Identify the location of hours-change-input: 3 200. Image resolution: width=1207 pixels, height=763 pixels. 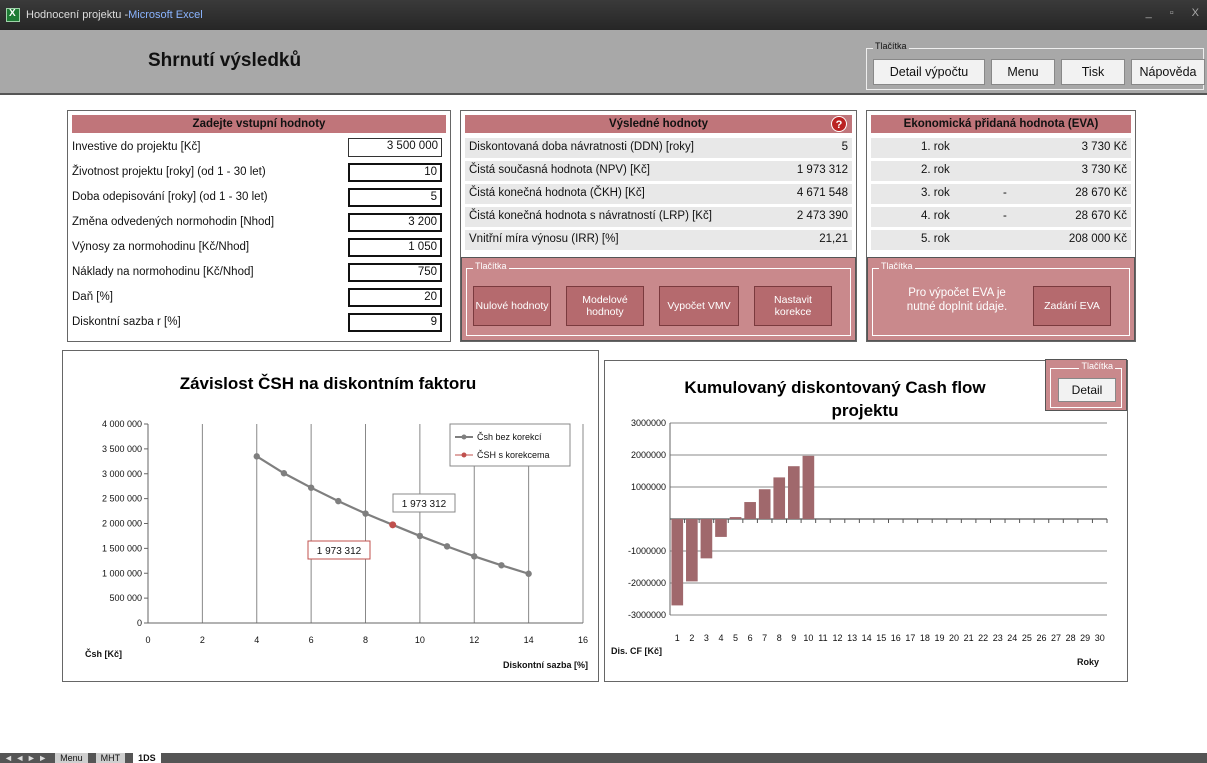
(395, 222).